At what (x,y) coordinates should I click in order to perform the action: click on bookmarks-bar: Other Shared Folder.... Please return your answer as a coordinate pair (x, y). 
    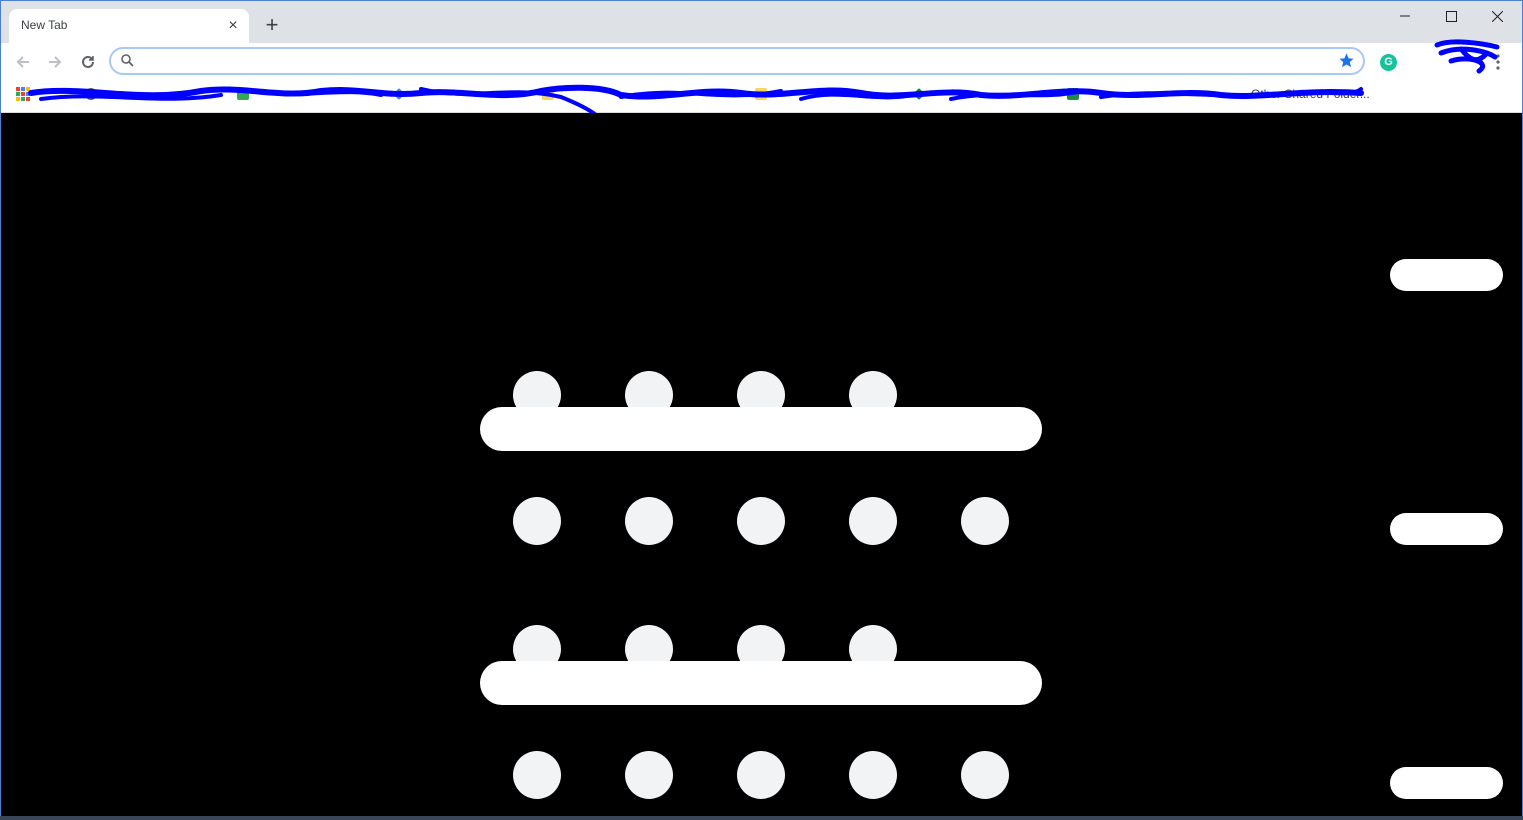
    Looking at the image, I should click on (761, 99).